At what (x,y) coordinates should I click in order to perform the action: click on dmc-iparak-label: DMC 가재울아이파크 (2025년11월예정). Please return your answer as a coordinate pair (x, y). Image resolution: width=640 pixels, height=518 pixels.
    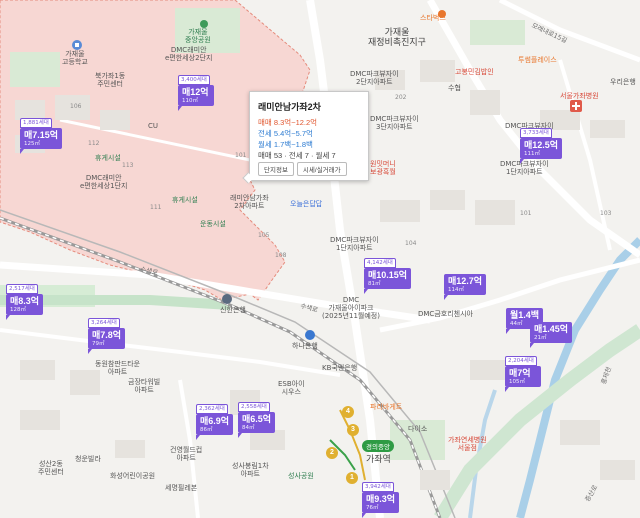
    Looking at the image, I should click on (351, 308).